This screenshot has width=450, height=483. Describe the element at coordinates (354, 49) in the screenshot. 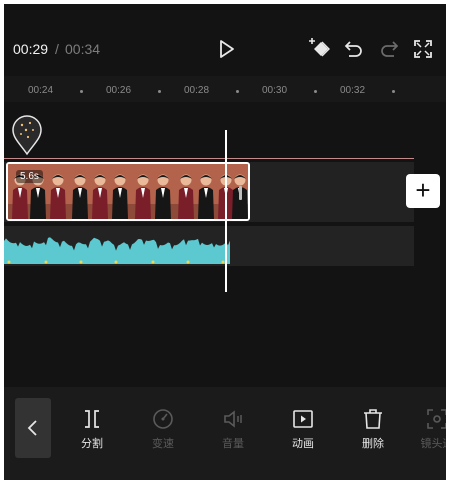

I see `undo-icon` at that location.